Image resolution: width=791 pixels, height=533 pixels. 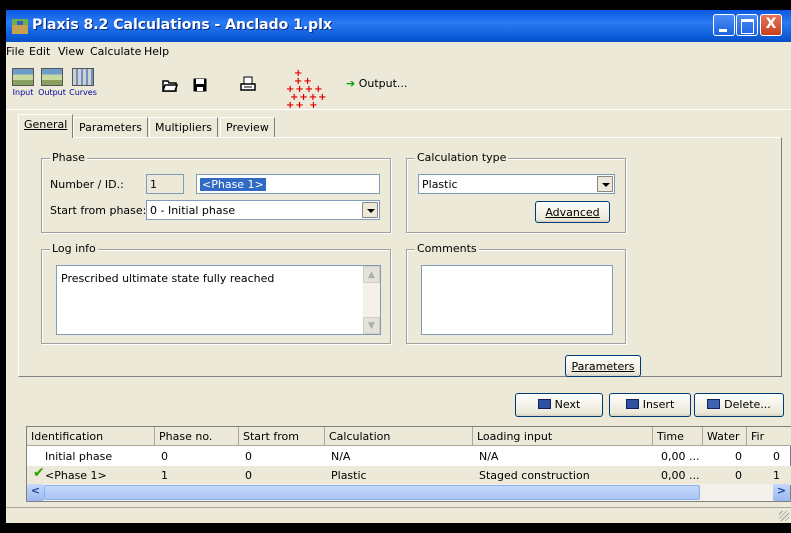 I want to click on phase-number-value: 1, so click(x=153, y=184).